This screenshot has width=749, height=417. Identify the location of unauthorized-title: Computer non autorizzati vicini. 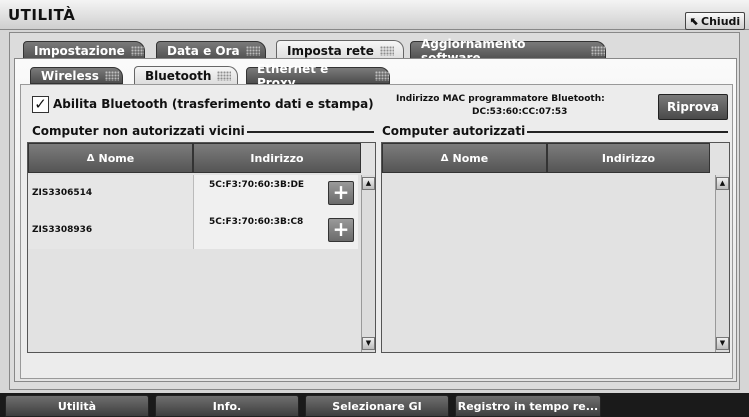
(139, 131).